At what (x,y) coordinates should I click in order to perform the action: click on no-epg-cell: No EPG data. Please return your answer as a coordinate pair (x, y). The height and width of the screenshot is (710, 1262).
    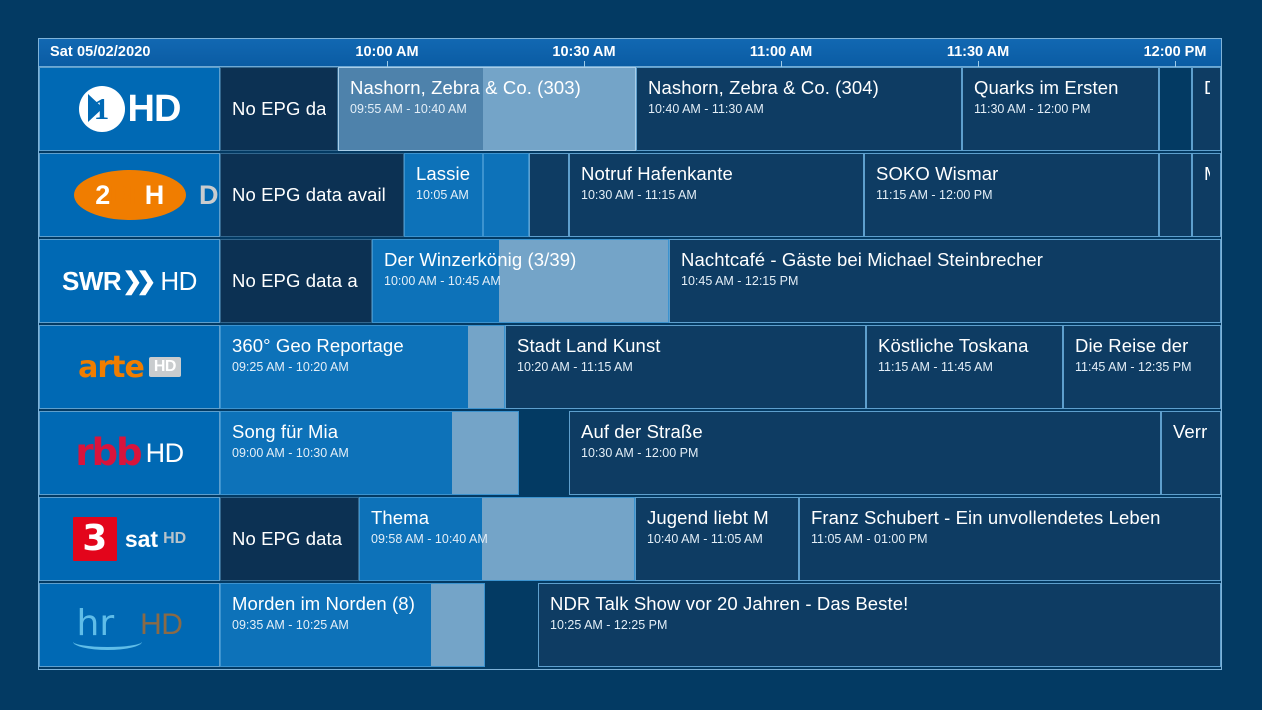
    Looking at the image, I should click on (289, 539).